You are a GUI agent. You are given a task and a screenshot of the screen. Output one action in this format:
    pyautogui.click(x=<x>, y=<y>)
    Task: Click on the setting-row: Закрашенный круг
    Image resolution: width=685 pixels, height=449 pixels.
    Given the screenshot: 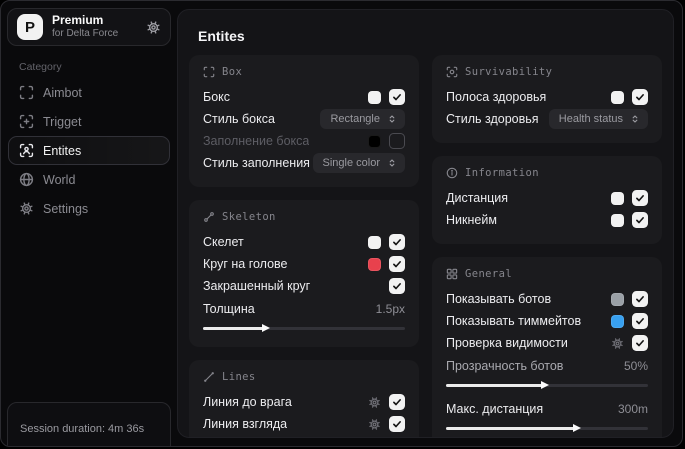 What is the action you would take?
    pyautogui.click(x=304, y=286)
    